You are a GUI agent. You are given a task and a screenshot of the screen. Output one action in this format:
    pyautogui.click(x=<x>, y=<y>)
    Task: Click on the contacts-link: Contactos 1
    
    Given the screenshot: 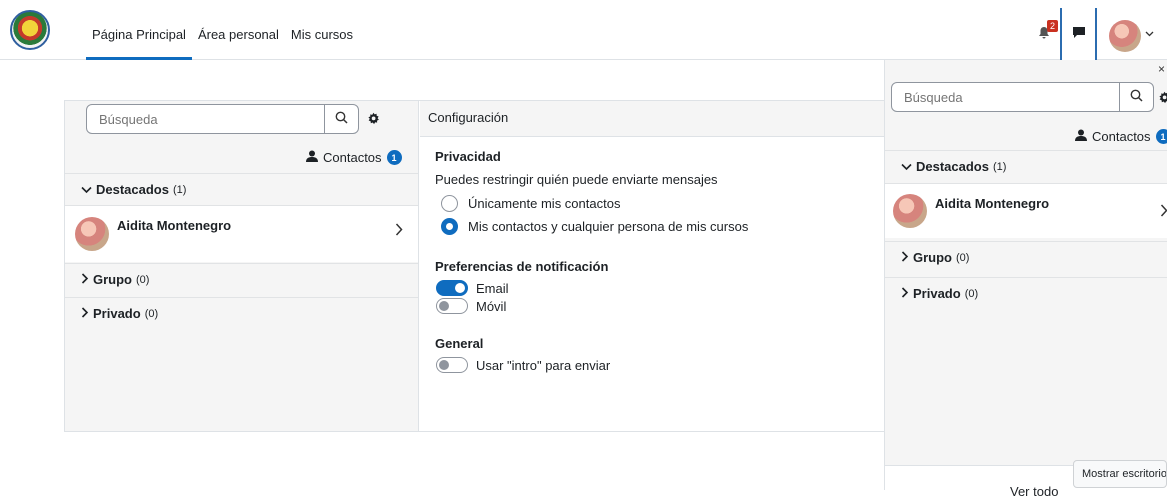 What is the action you would take?
    pyautogui.click(x=354, y=157)
    